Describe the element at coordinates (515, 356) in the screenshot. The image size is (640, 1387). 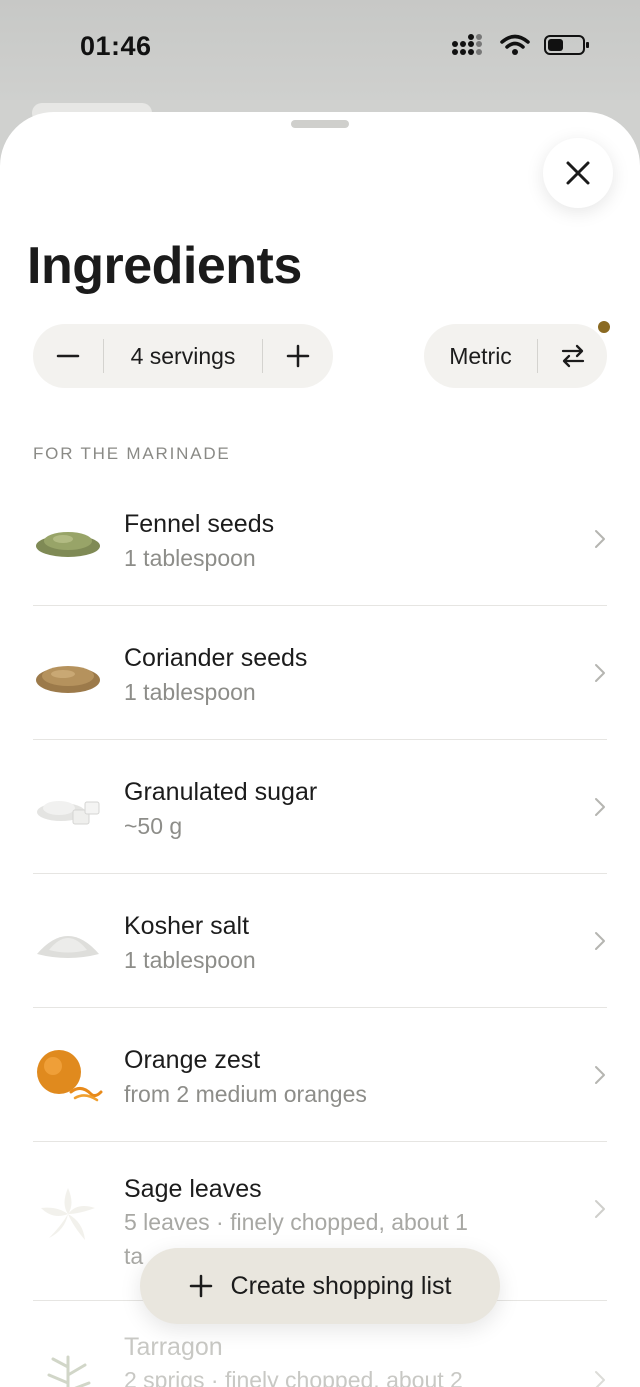
I see `unit-toggle: Metric` at that location.